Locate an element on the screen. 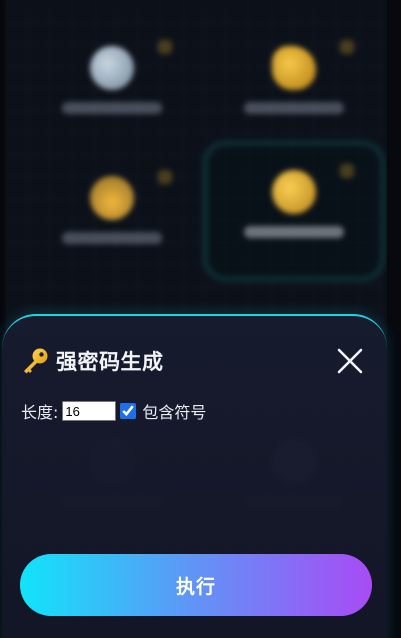 The image size is (401, 638). include-symbols-label: 包含符号 is located at coordinates (174, 411).